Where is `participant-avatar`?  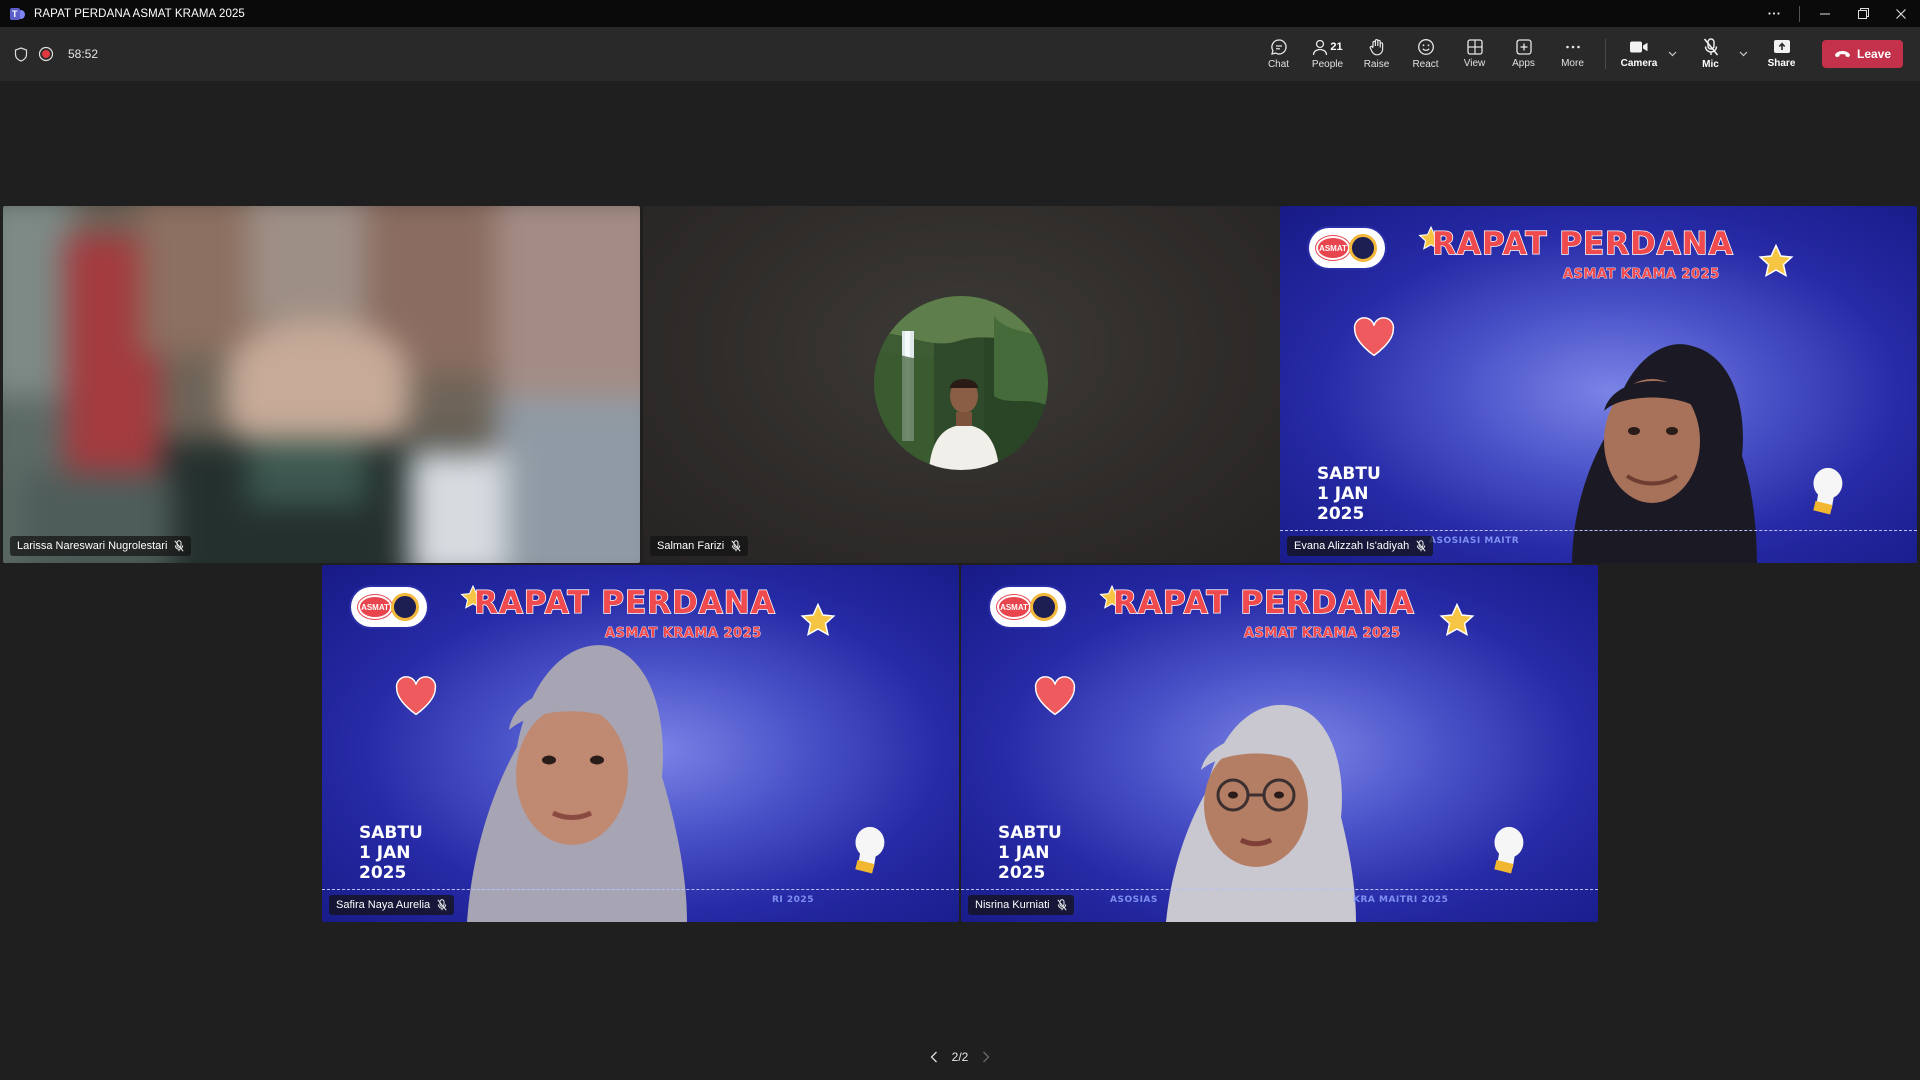 participant-avatar is located at coordinates (961, 383).